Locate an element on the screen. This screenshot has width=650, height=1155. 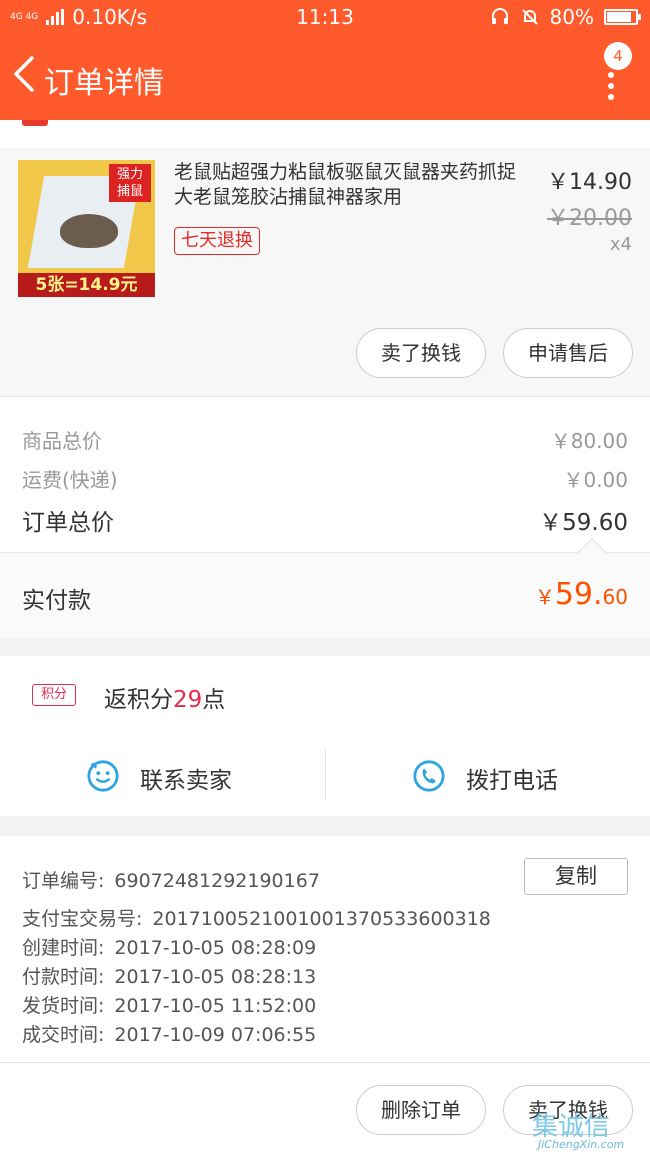
created-time-row: 创建时间: 2017-10-05 08:28:09 is located at coordinates (169, 948).